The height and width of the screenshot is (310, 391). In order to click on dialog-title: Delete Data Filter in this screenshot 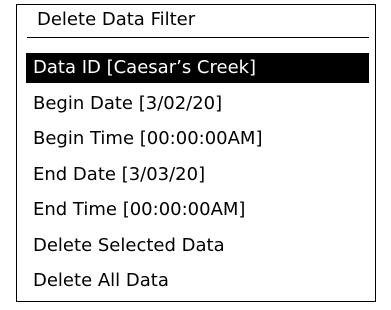, I will do `click(116, 19)`.